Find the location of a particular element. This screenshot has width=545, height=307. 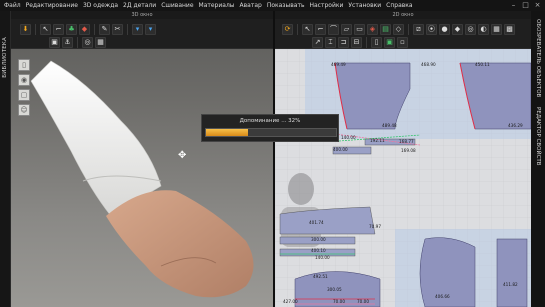

library-strip: БИБЛИОТЕКА is located at coordinates (5, 159).